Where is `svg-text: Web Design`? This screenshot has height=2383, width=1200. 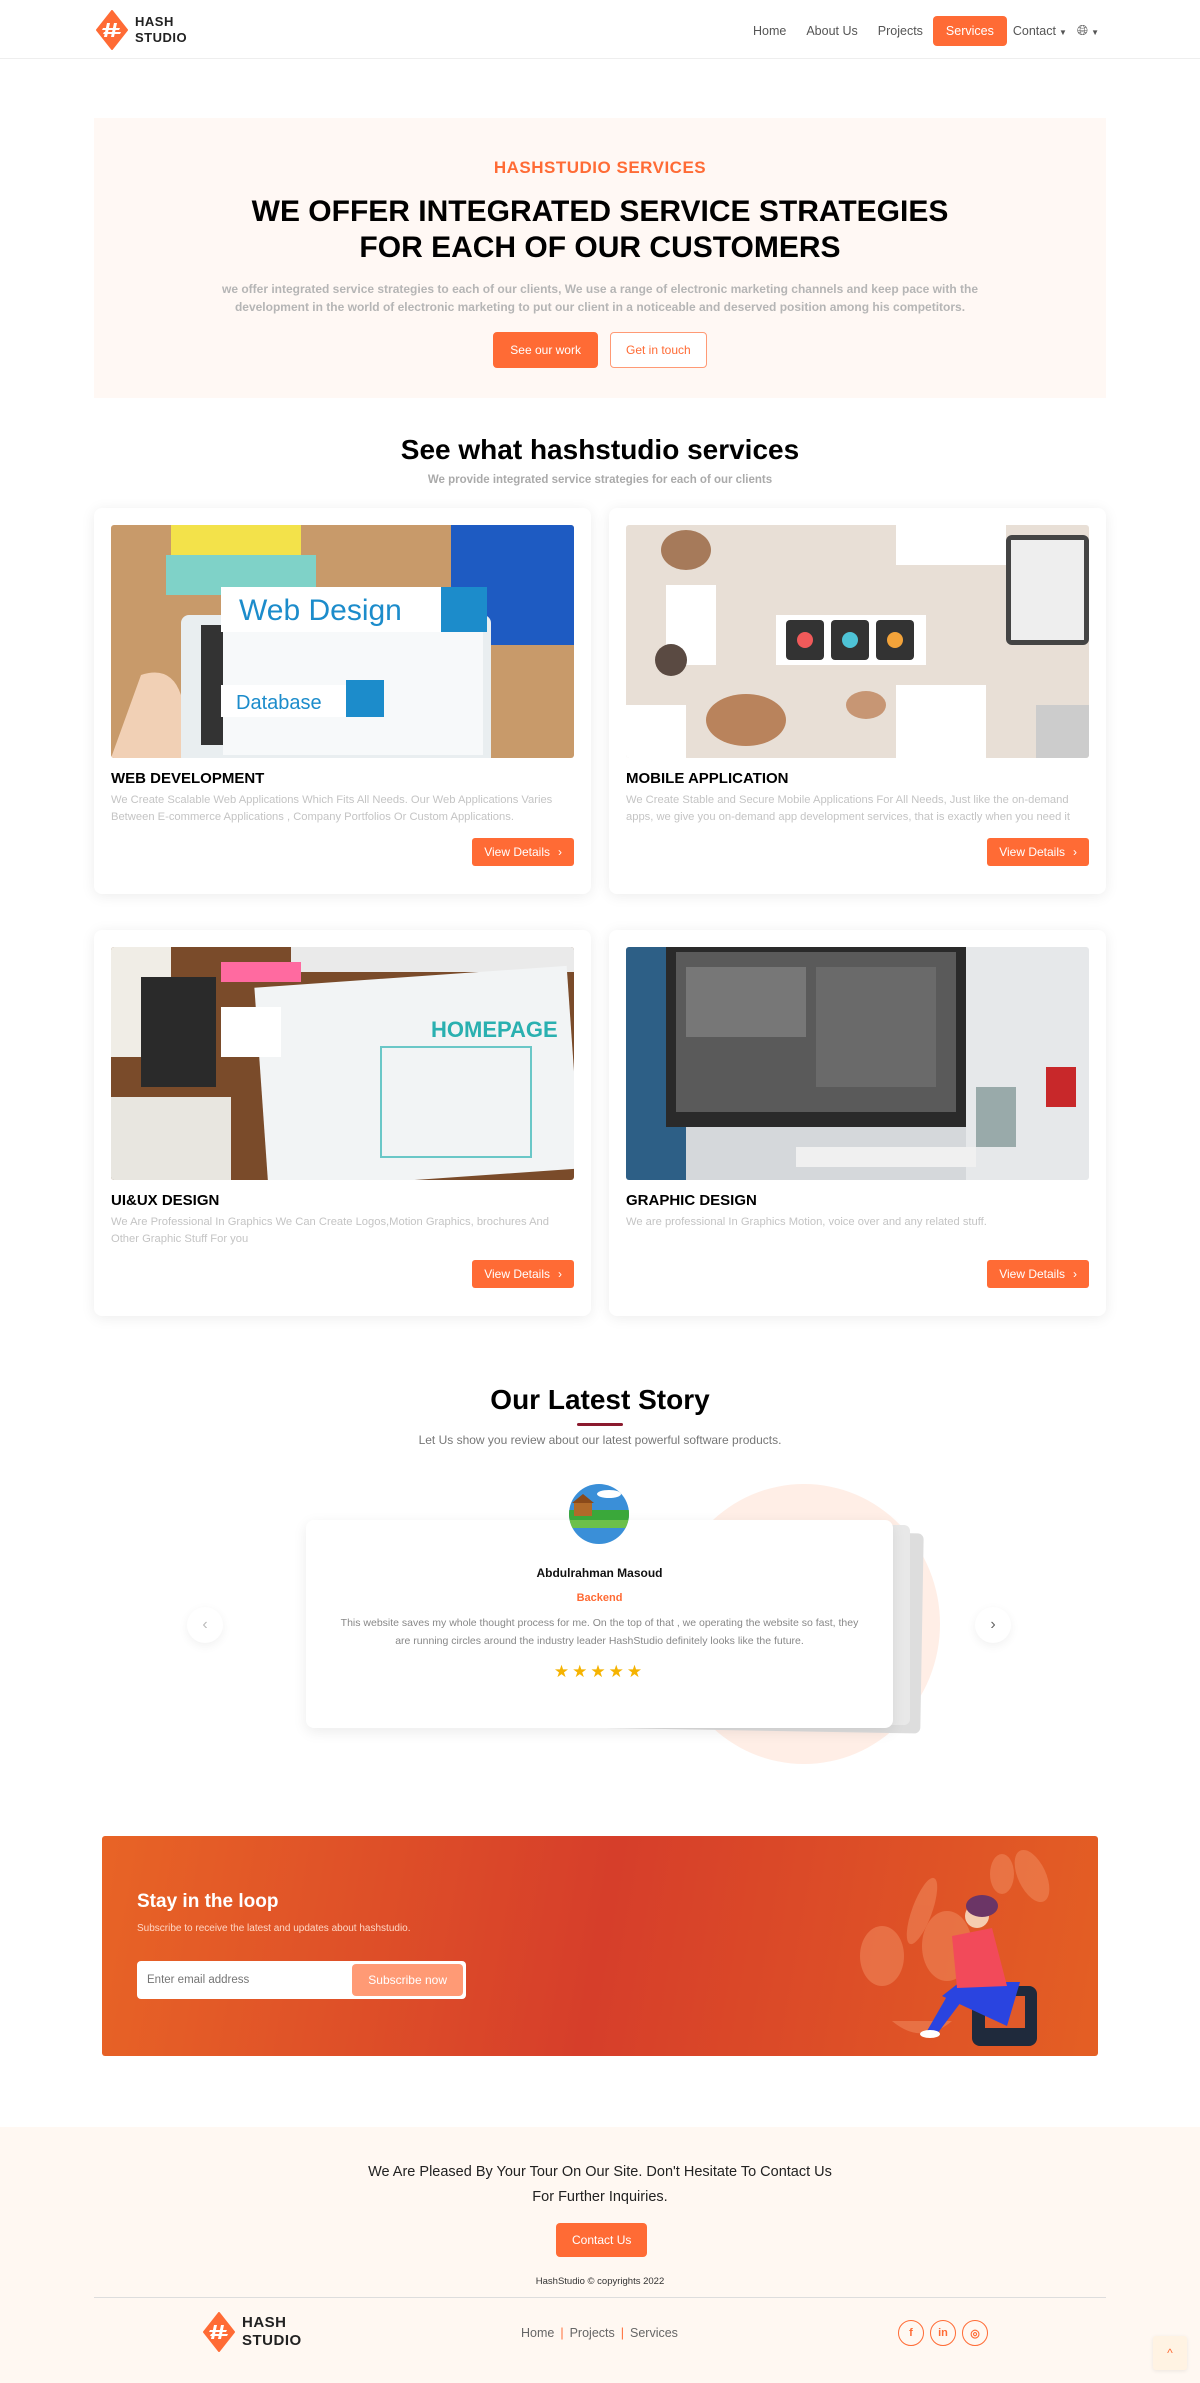 svg-text: Web Design is located at coordinates (320, 610).